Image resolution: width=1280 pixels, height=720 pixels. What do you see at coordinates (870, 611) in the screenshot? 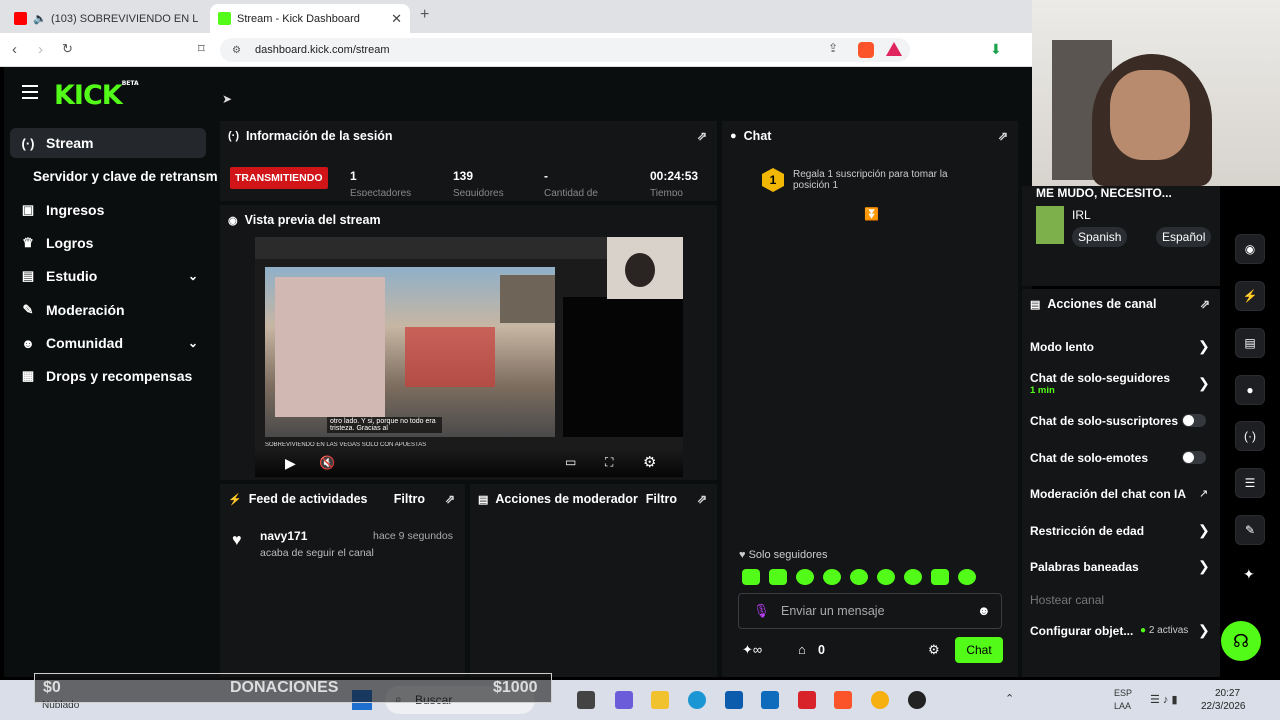
I see `chat-message-input: 🎙 Enviar un mensaje ☻` at bounding box center [870, 611].